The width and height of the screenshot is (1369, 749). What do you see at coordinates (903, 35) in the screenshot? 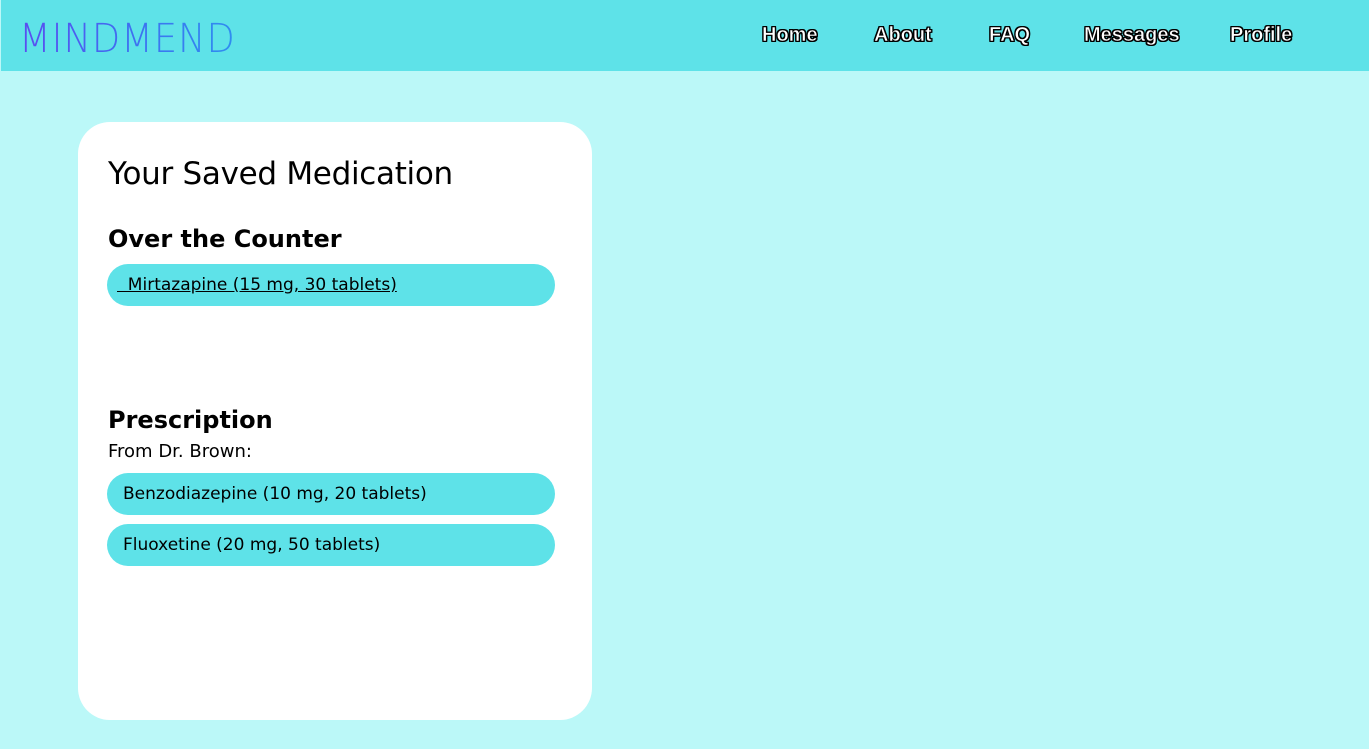
I see `nav-about-link: About` at bounding box center [903, 35].